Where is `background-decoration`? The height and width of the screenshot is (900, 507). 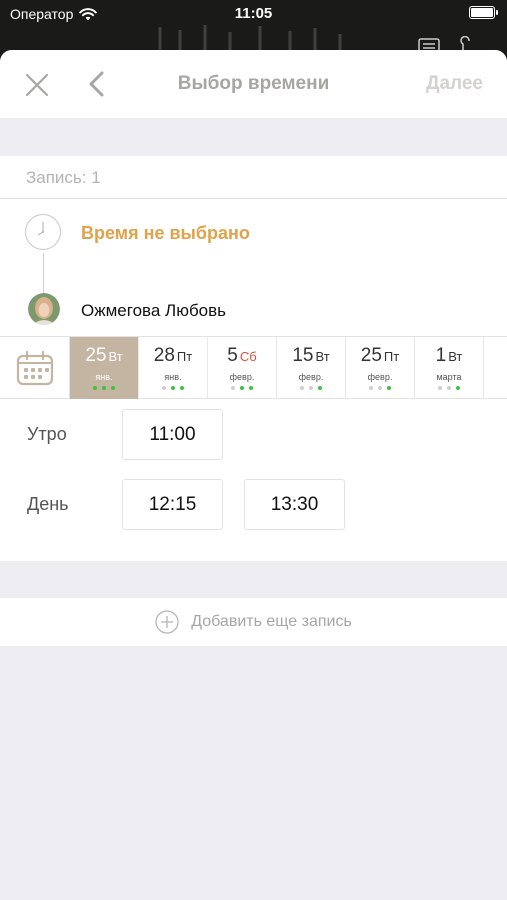 background-decoration is located at coordinates (250, 37).